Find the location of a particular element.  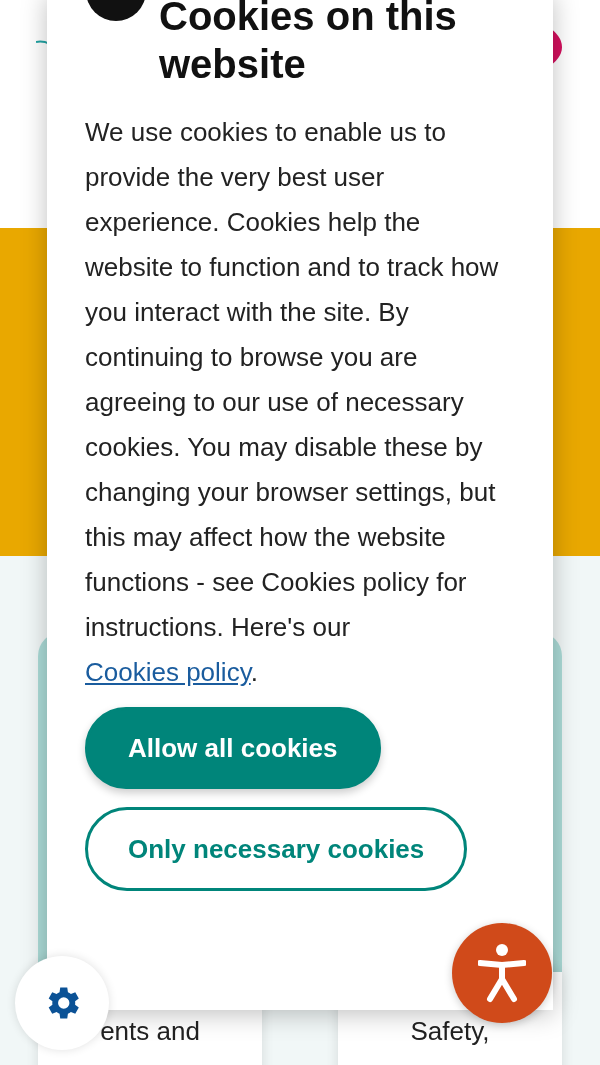

necessary-only-button: Only necessary cookies is located at coordinates (276, 849).